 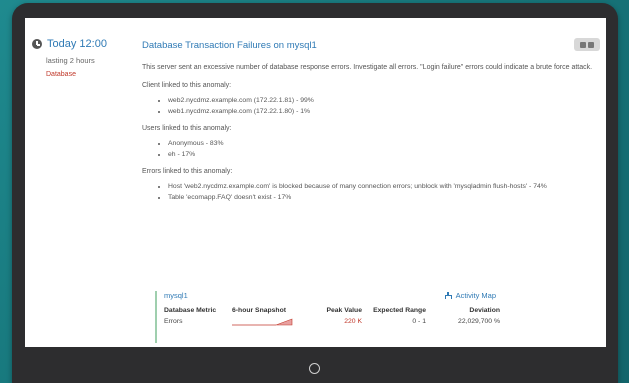 I want to click on column-header: Expected Range, so click(x=399, y=310).